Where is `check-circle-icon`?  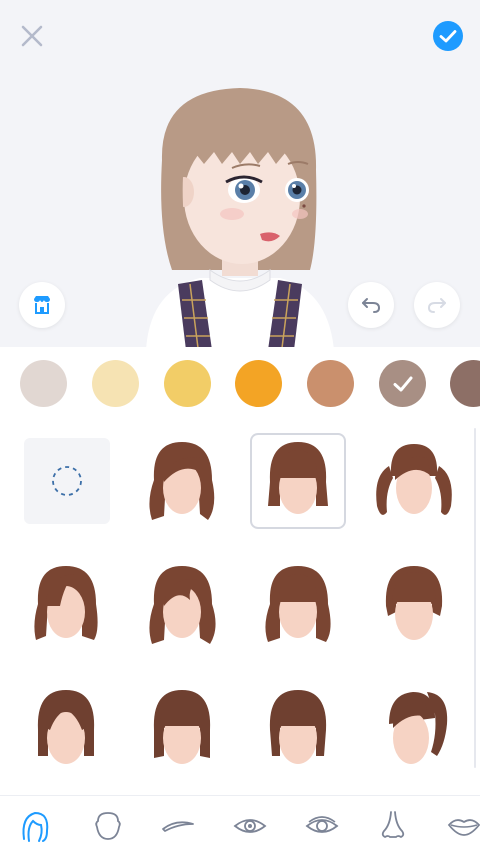
check-circle-icon is located at coordinates (448, 36).